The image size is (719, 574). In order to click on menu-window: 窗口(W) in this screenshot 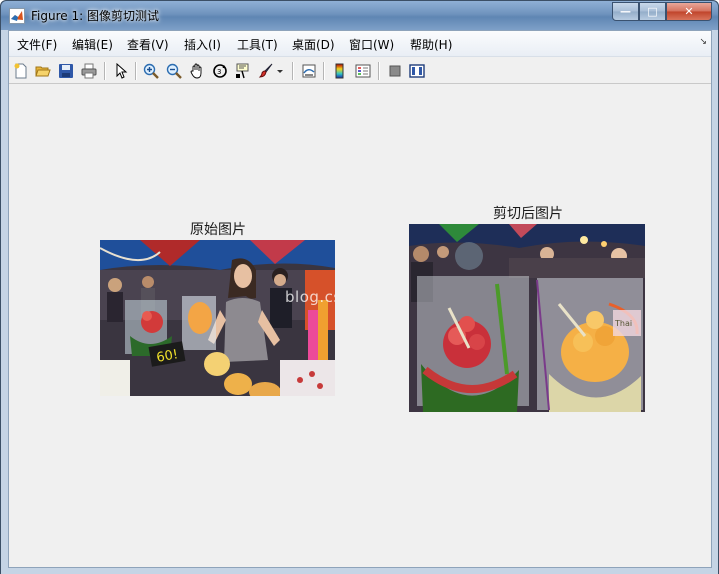, I will do `click(371, 44)`.